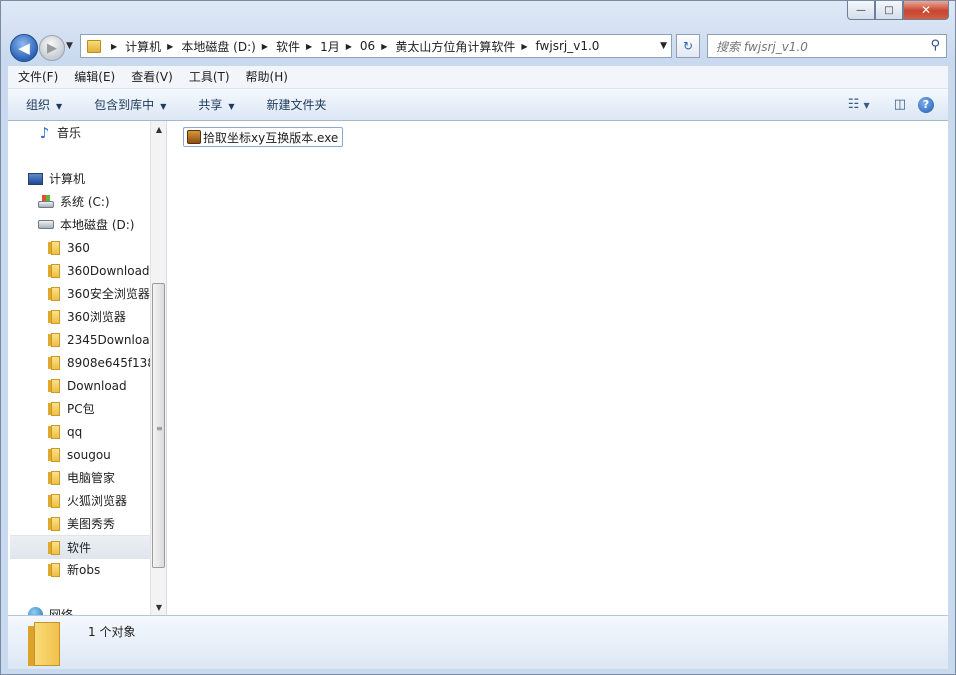  I want to click on tree-item-folder: qq, so click(65, 431).